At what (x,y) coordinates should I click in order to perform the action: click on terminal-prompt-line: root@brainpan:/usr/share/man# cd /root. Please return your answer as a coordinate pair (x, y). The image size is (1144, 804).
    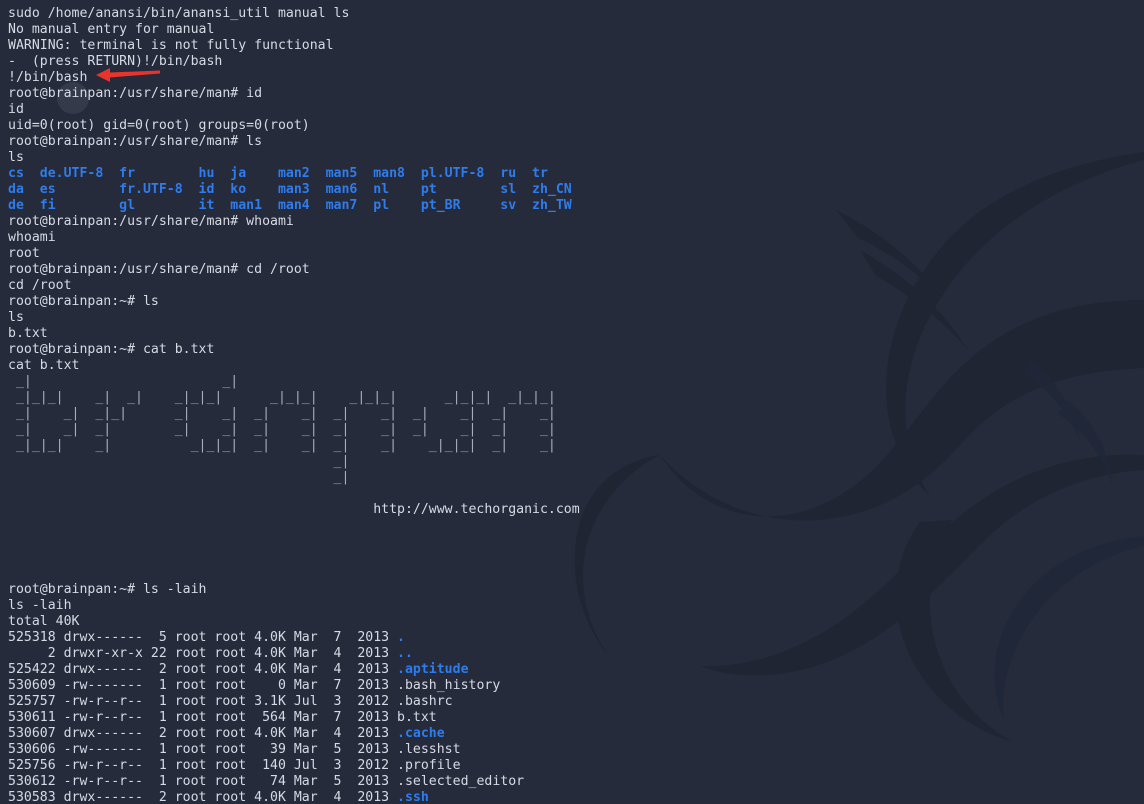
    Looking at the image, I should click on (159, 269).